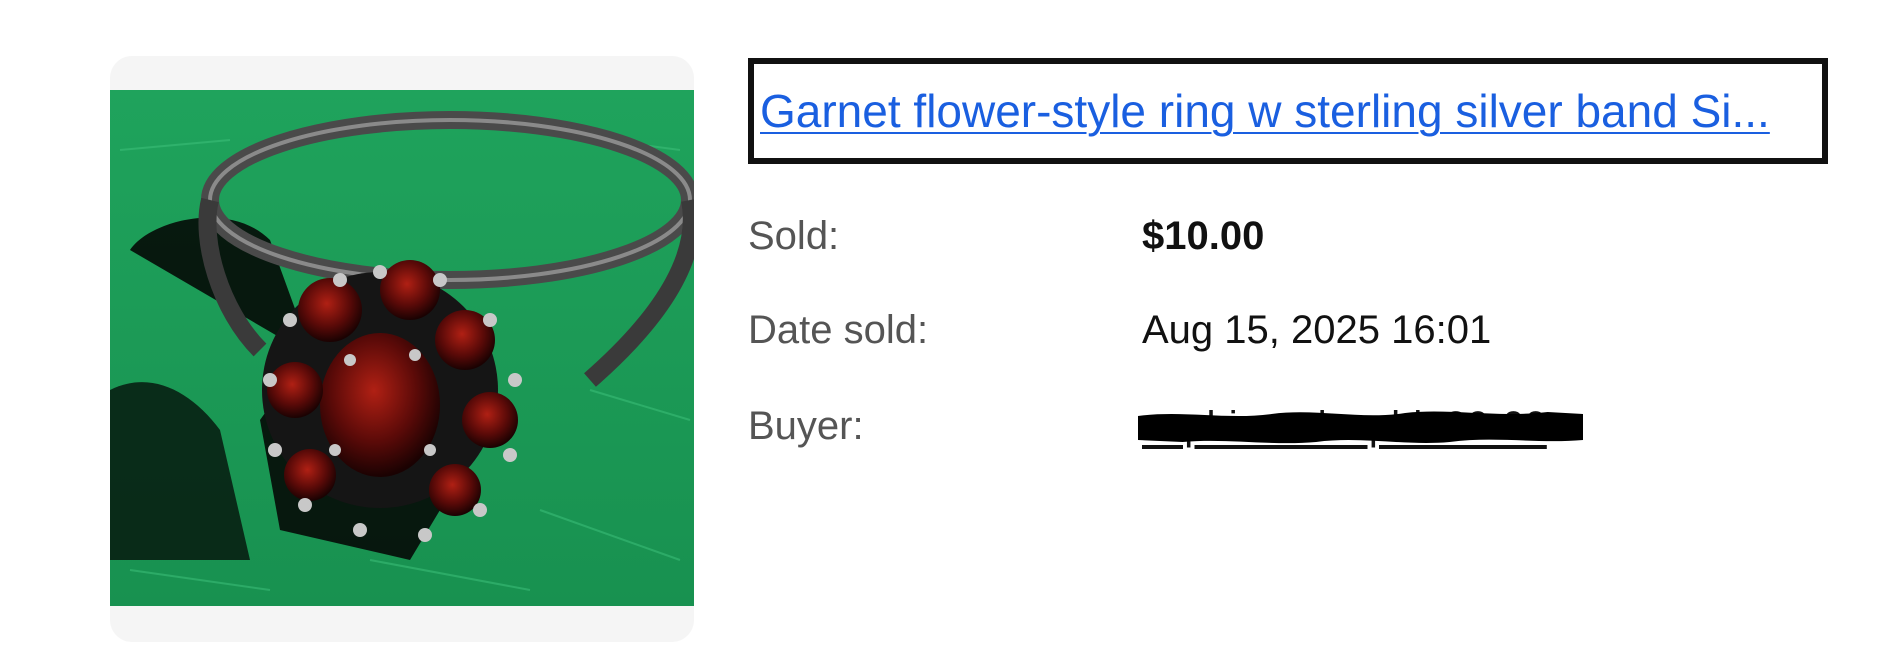  I want to click on date-sold-value: Aug 15, 2025 16:01, so click(1317, 329).